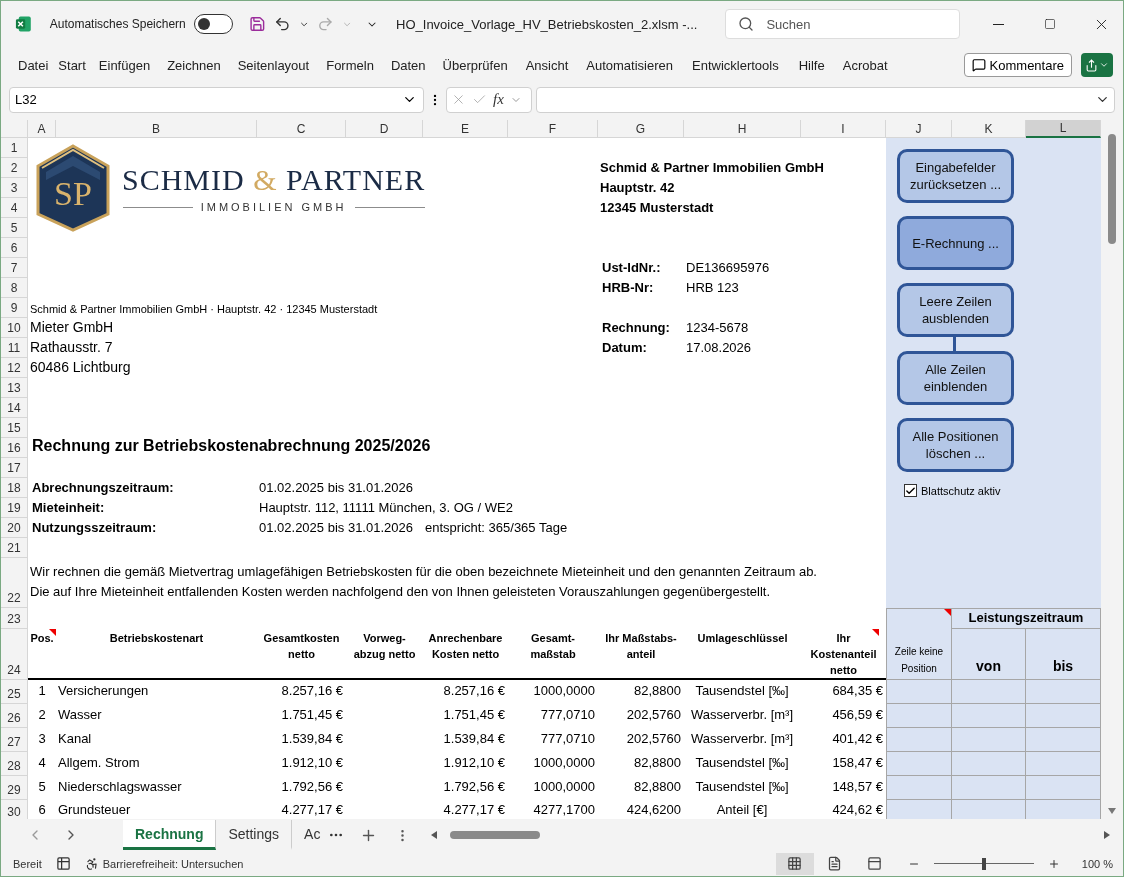 The width and height of the screenshot is (1124, 877). I want to click on column-header: E, so click(465, 129).